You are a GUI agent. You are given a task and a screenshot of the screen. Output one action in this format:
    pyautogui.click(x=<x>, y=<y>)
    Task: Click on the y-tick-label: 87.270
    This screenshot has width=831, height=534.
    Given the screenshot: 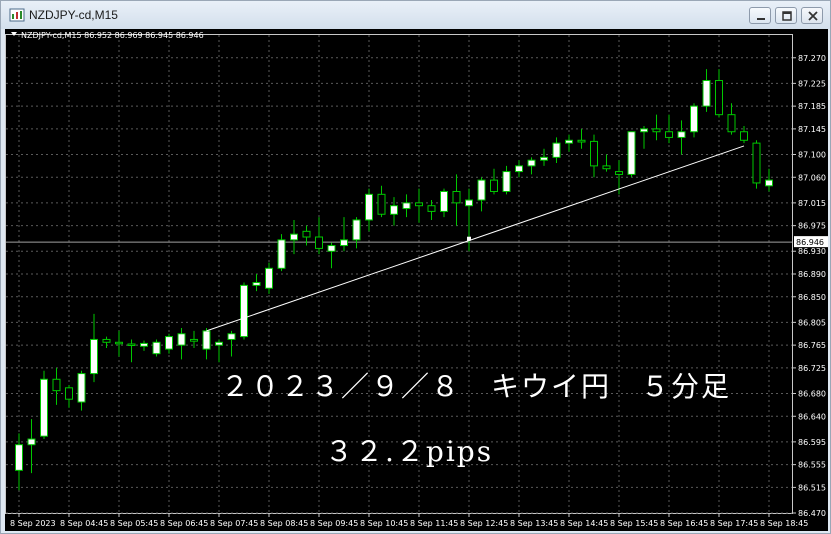 What is the action you would take?
    pyautogui.click(x=812, y=58)
    